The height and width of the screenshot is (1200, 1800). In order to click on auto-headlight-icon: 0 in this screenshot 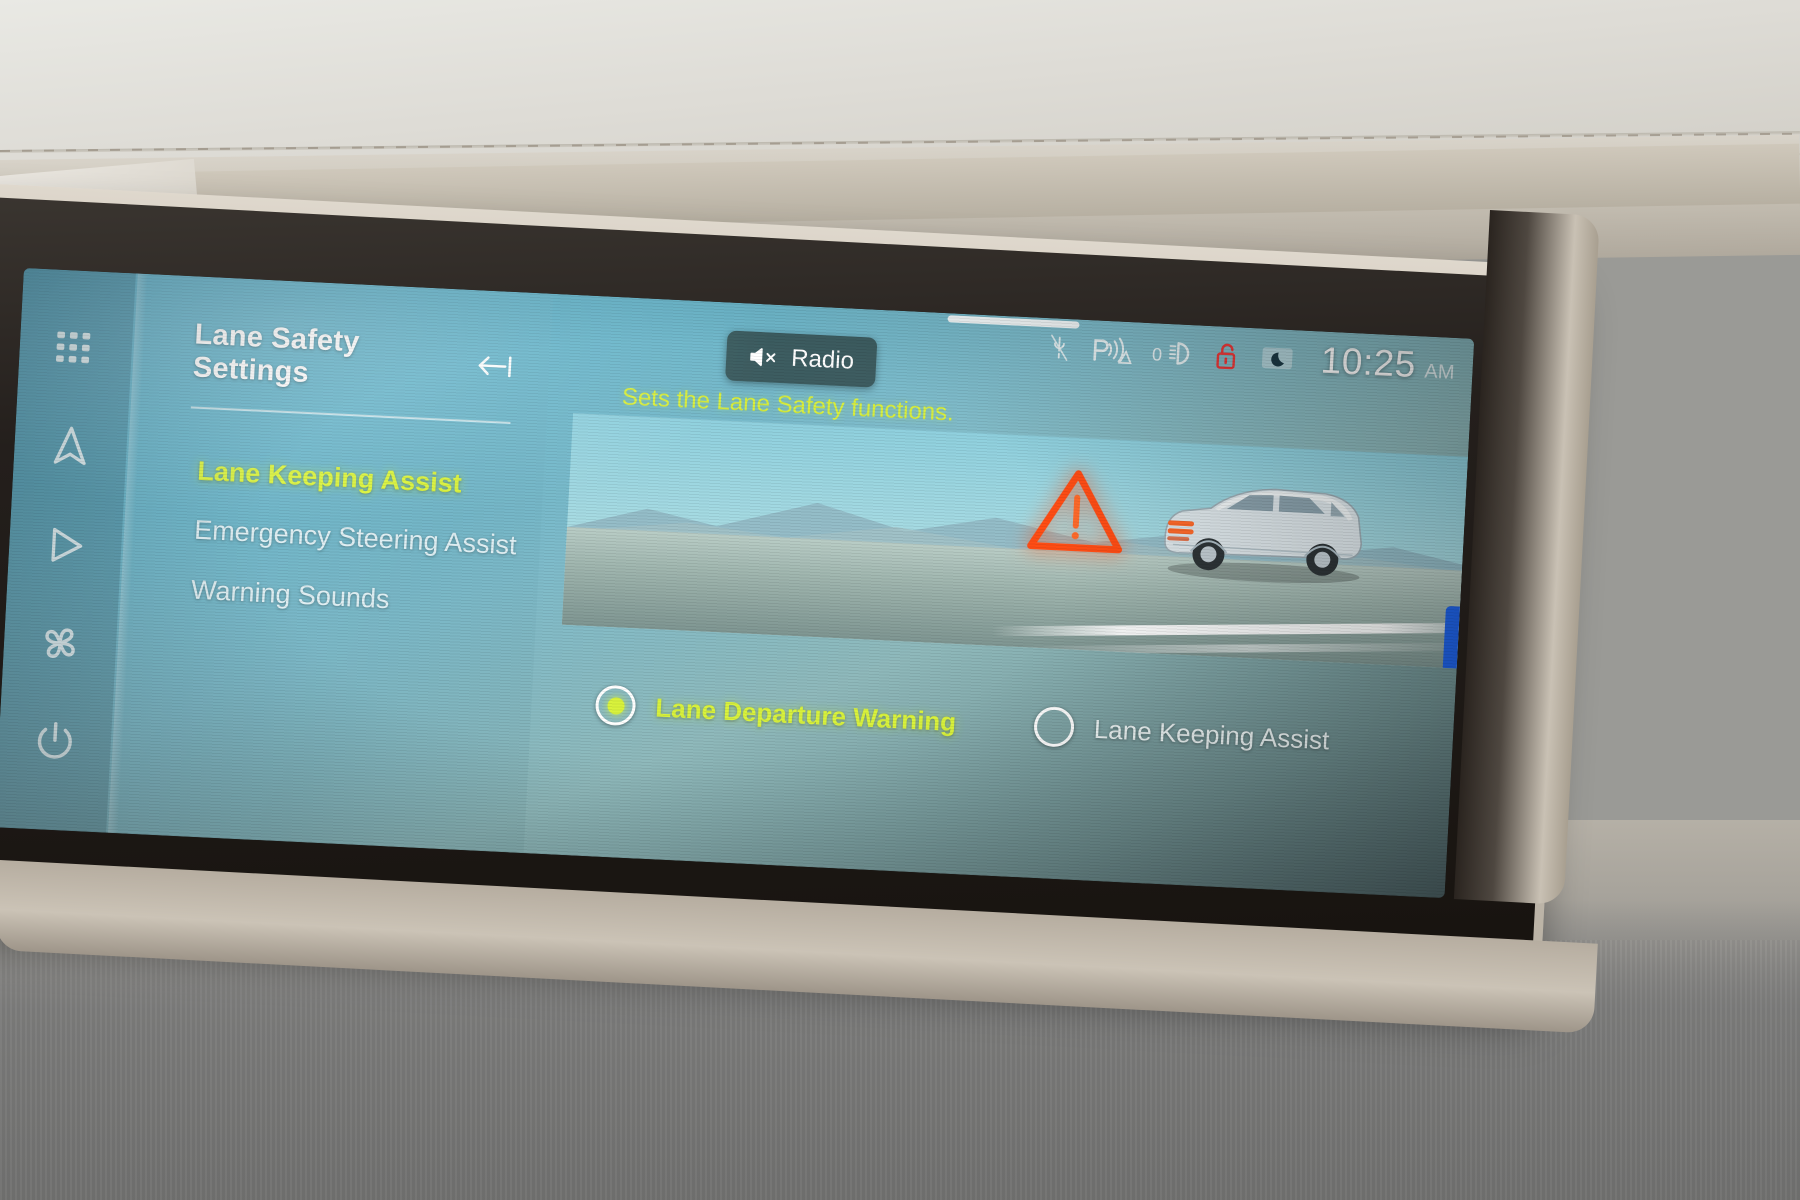, I will do `click(1174, 353)`.